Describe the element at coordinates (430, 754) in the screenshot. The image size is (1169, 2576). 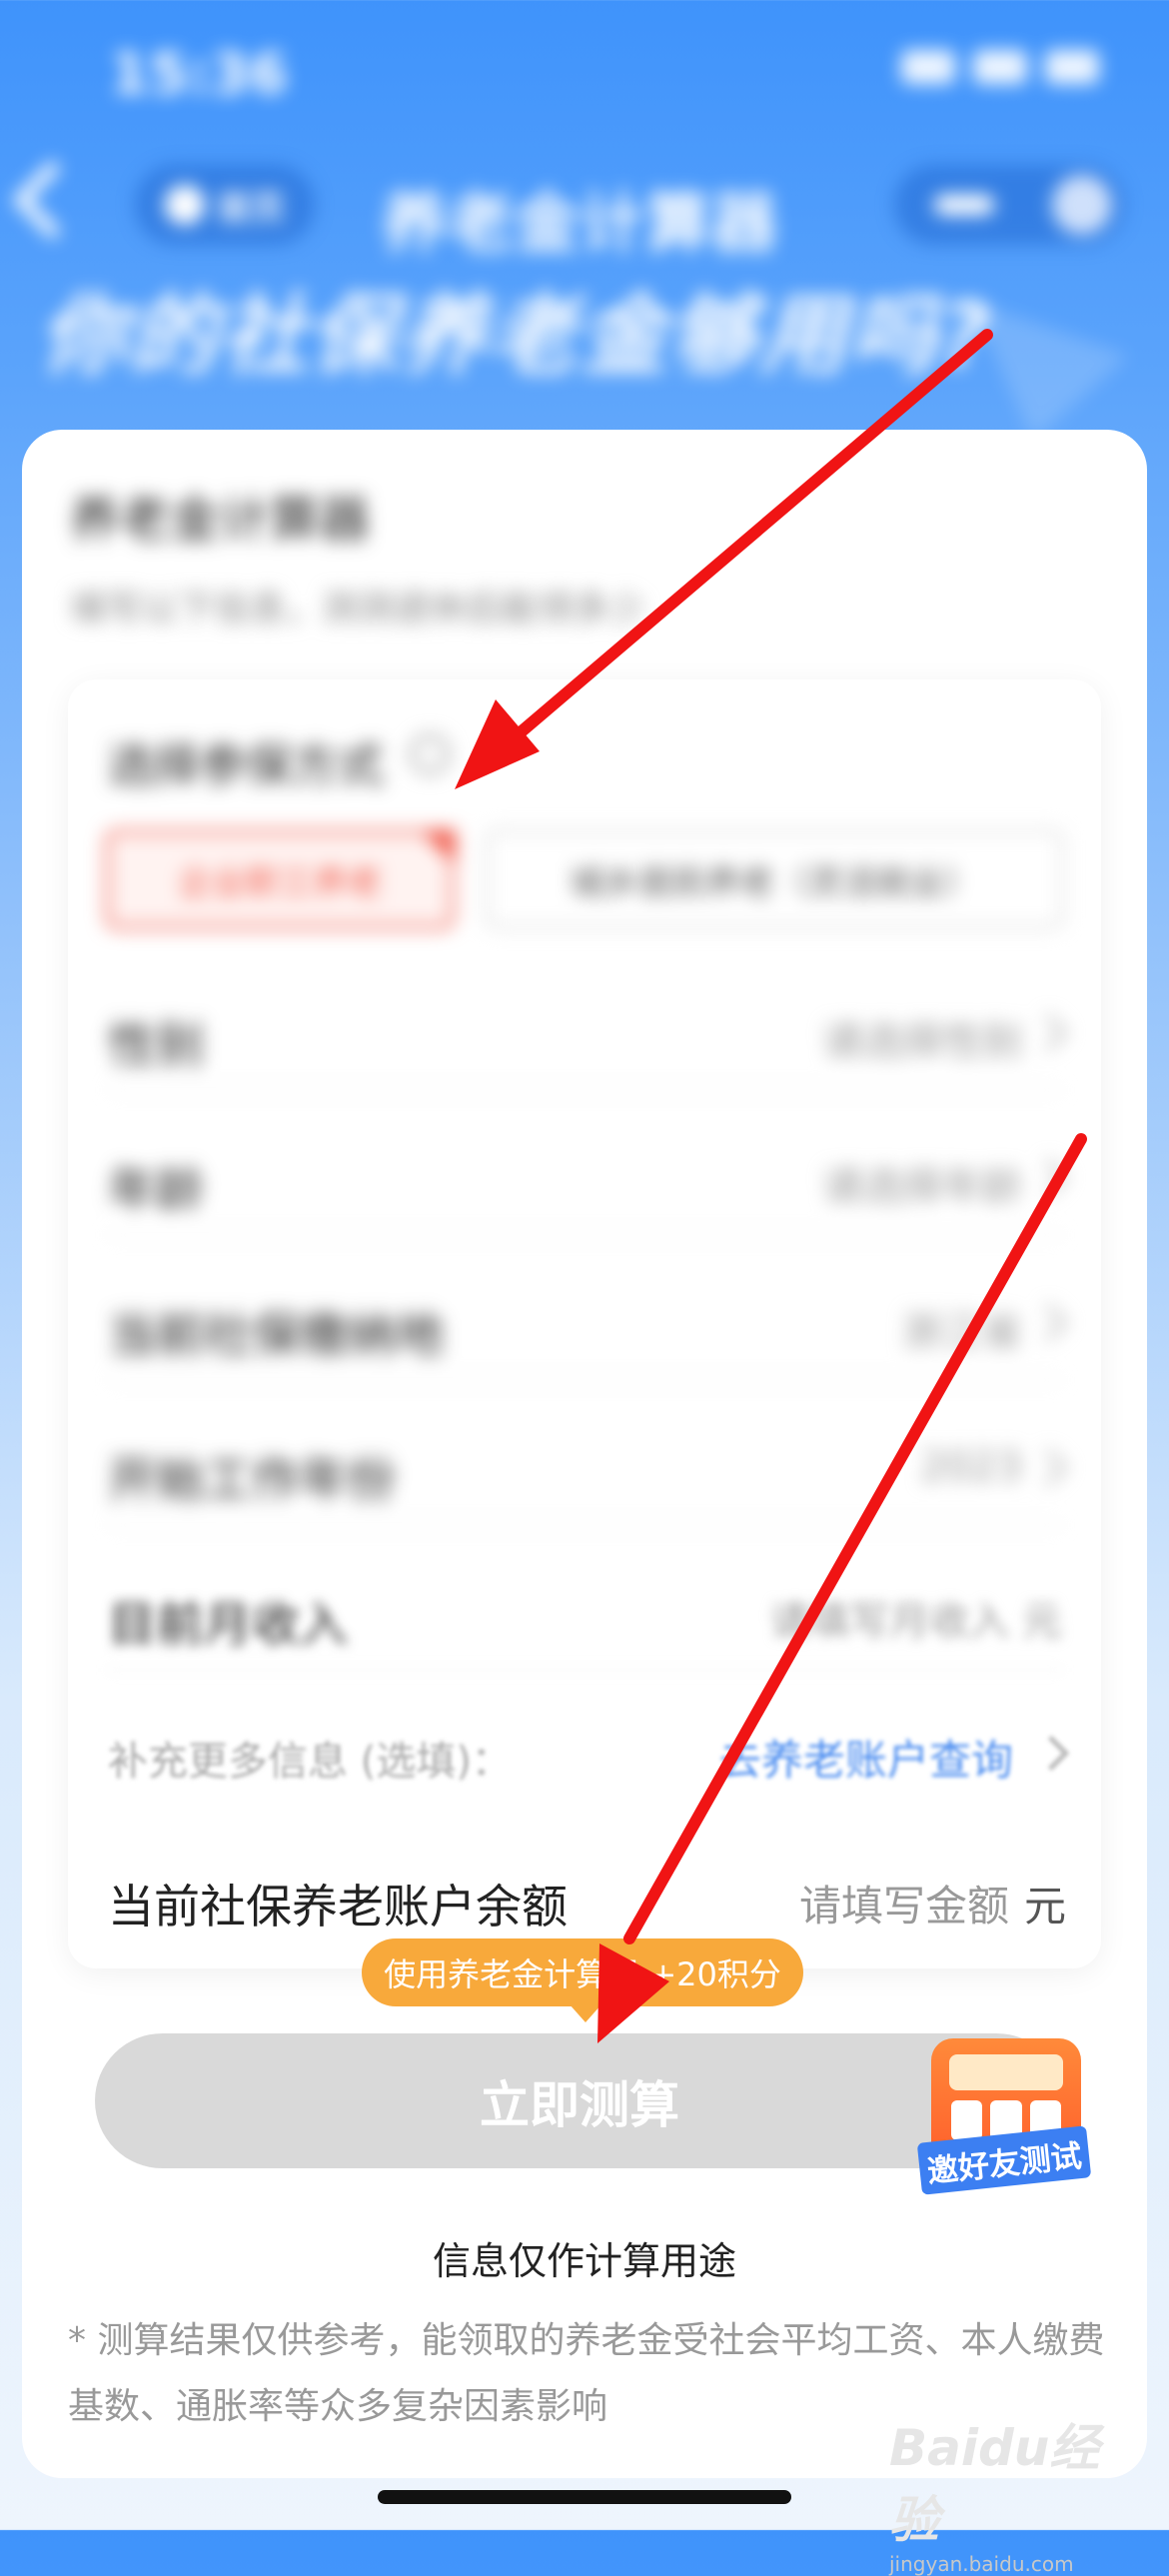
I see `help-icon` at that location.